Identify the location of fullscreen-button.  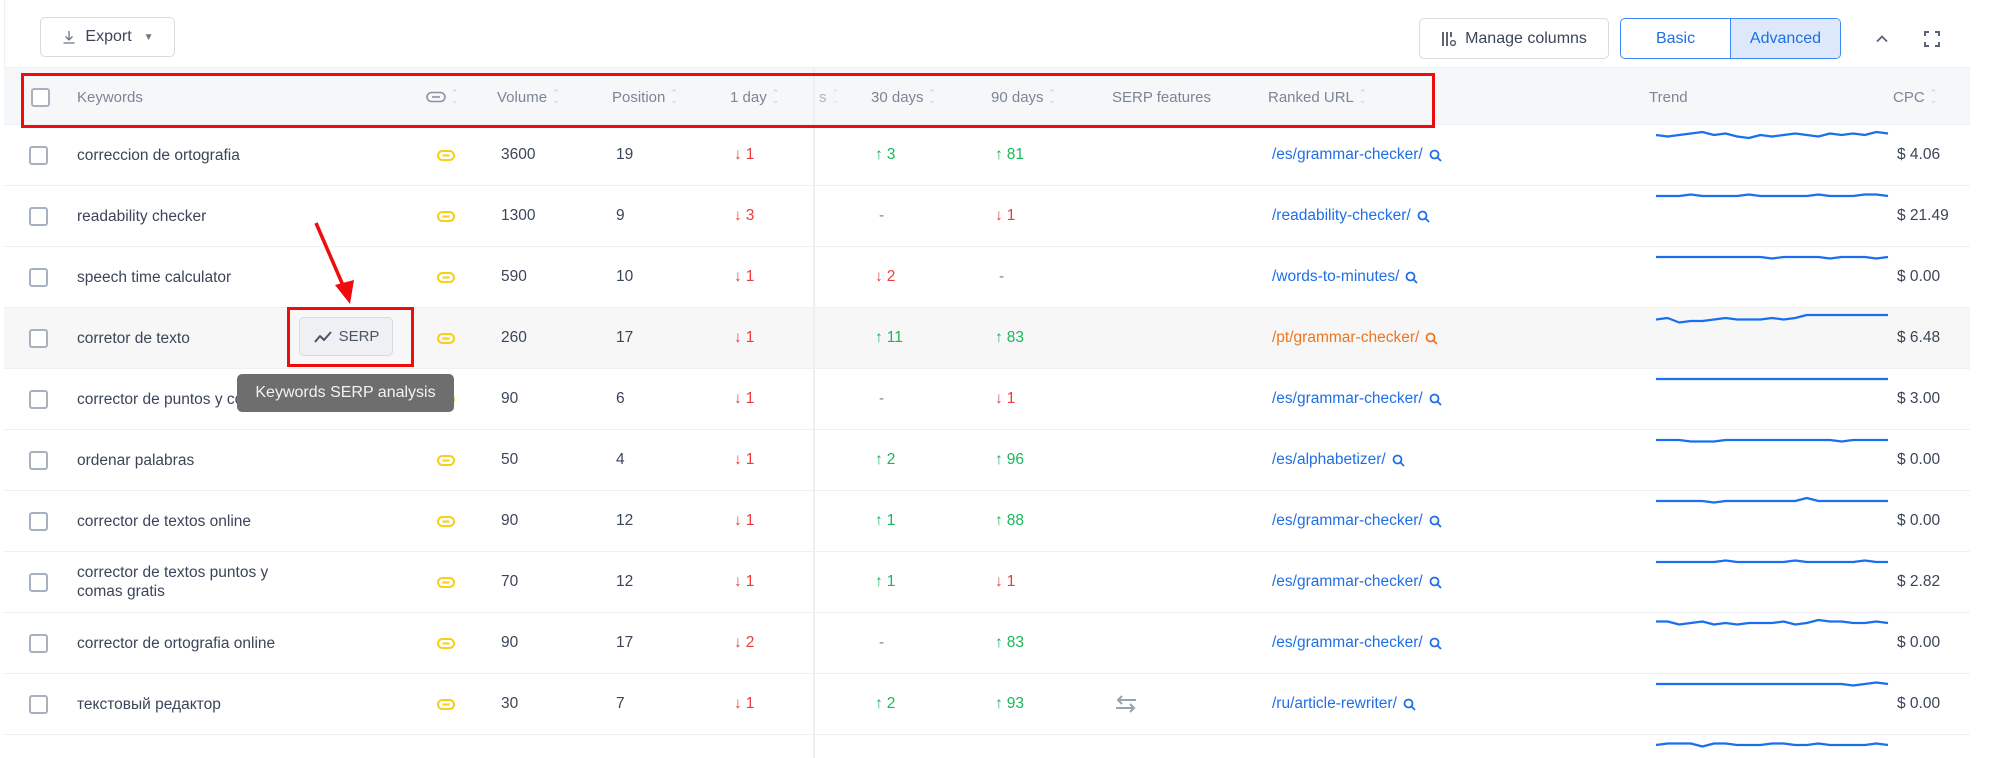
(1932, 39).